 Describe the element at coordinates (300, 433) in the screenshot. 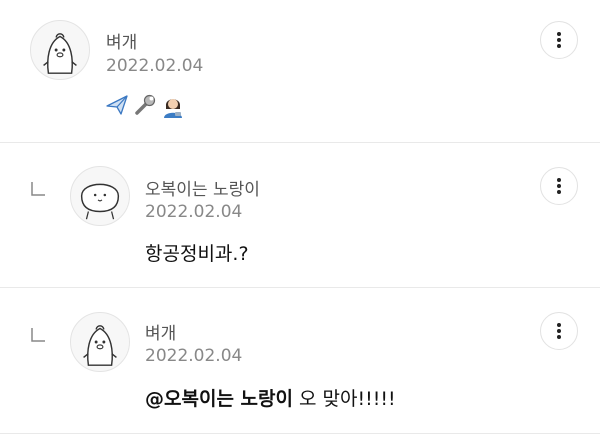

I see `comment-divider` at that location.